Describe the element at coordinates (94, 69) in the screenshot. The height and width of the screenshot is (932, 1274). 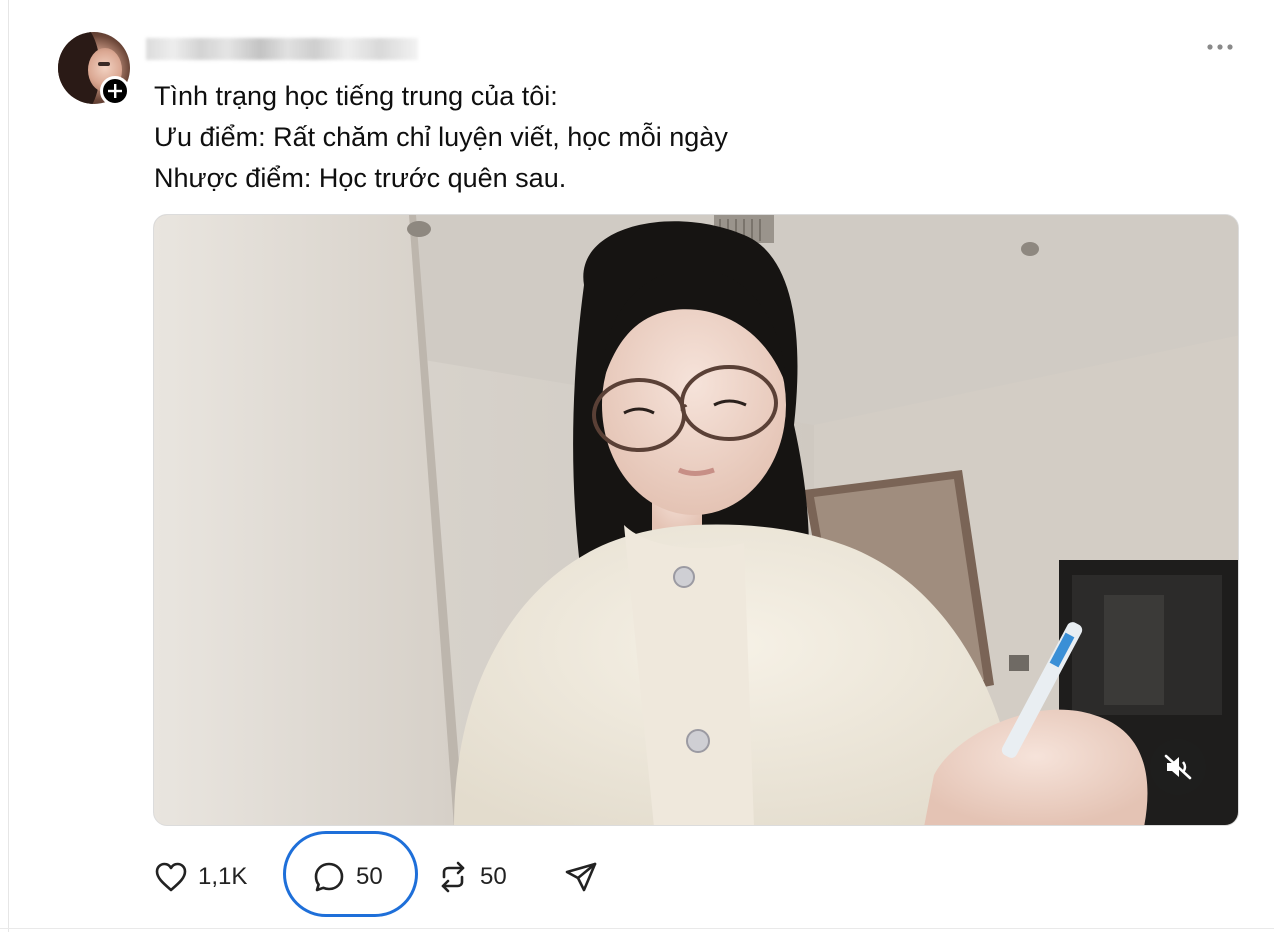
I see `author-avatar` at that location.